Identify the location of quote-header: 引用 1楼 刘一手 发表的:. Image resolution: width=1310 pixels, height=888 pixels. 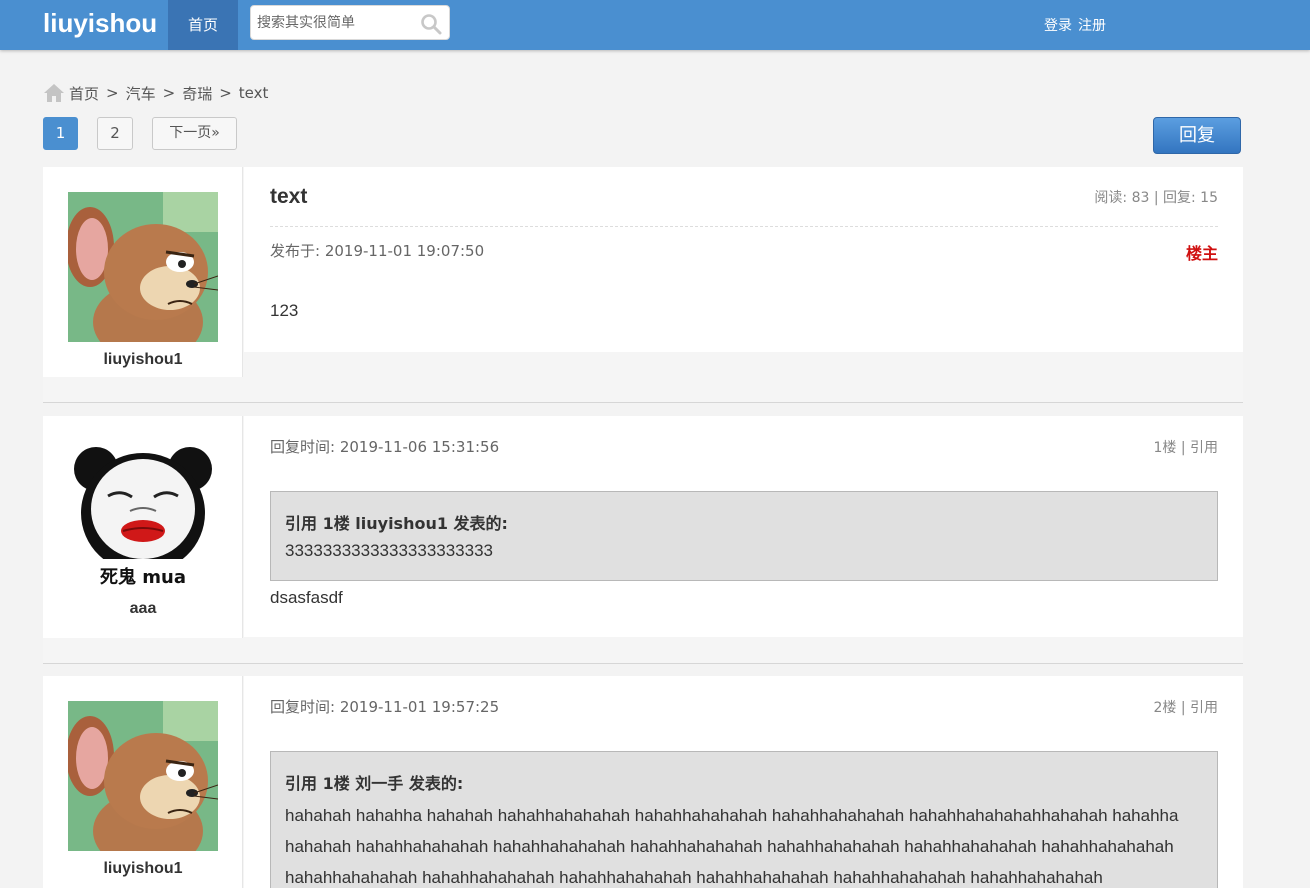
(374, 783).